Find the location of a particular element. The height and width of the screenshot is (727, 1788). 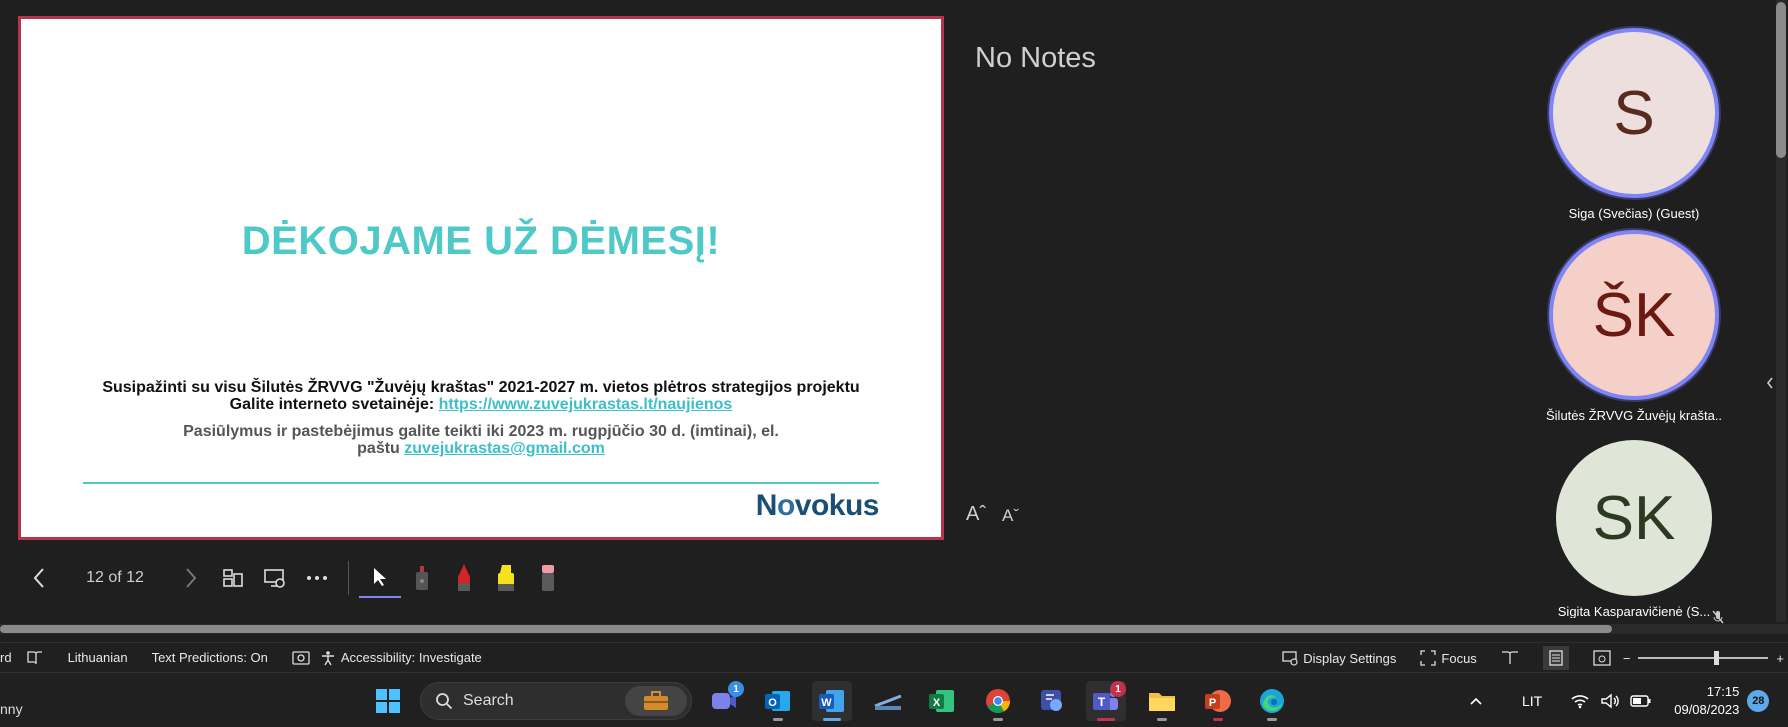

decrease-font-button: Aˇ is located at coordinates (1010, 516).